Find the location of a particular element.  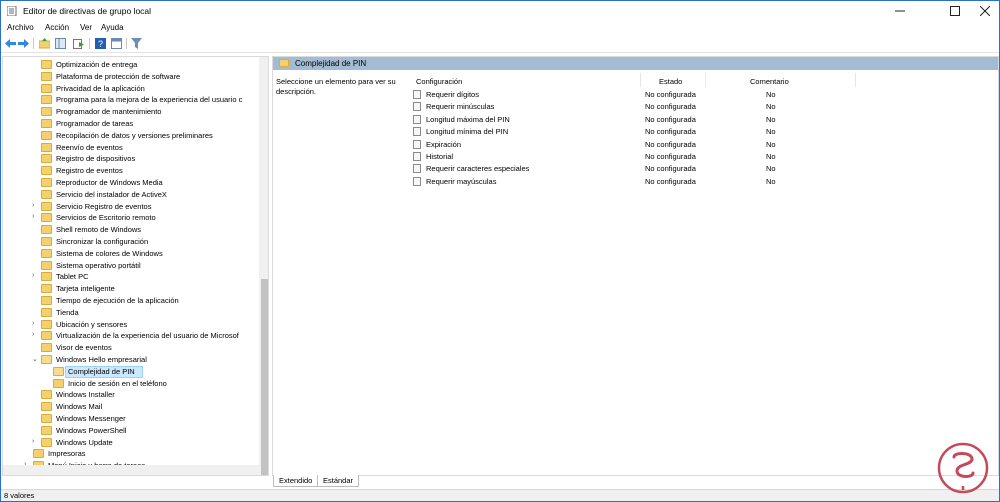

tree-item: Privacidad de la aplicación is located at coordinates (145, 89).